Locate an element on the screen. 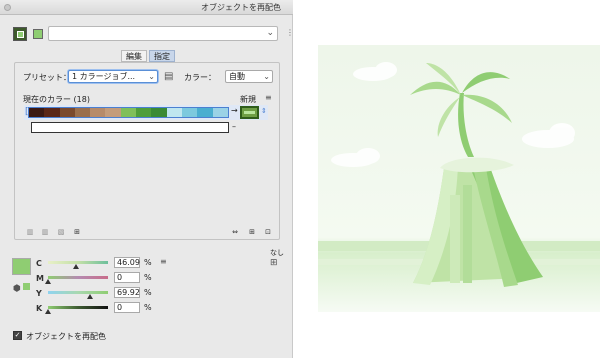 The image size is (600, 358). merge-colors-icon: ▥ is located at coordinates (30, 232).